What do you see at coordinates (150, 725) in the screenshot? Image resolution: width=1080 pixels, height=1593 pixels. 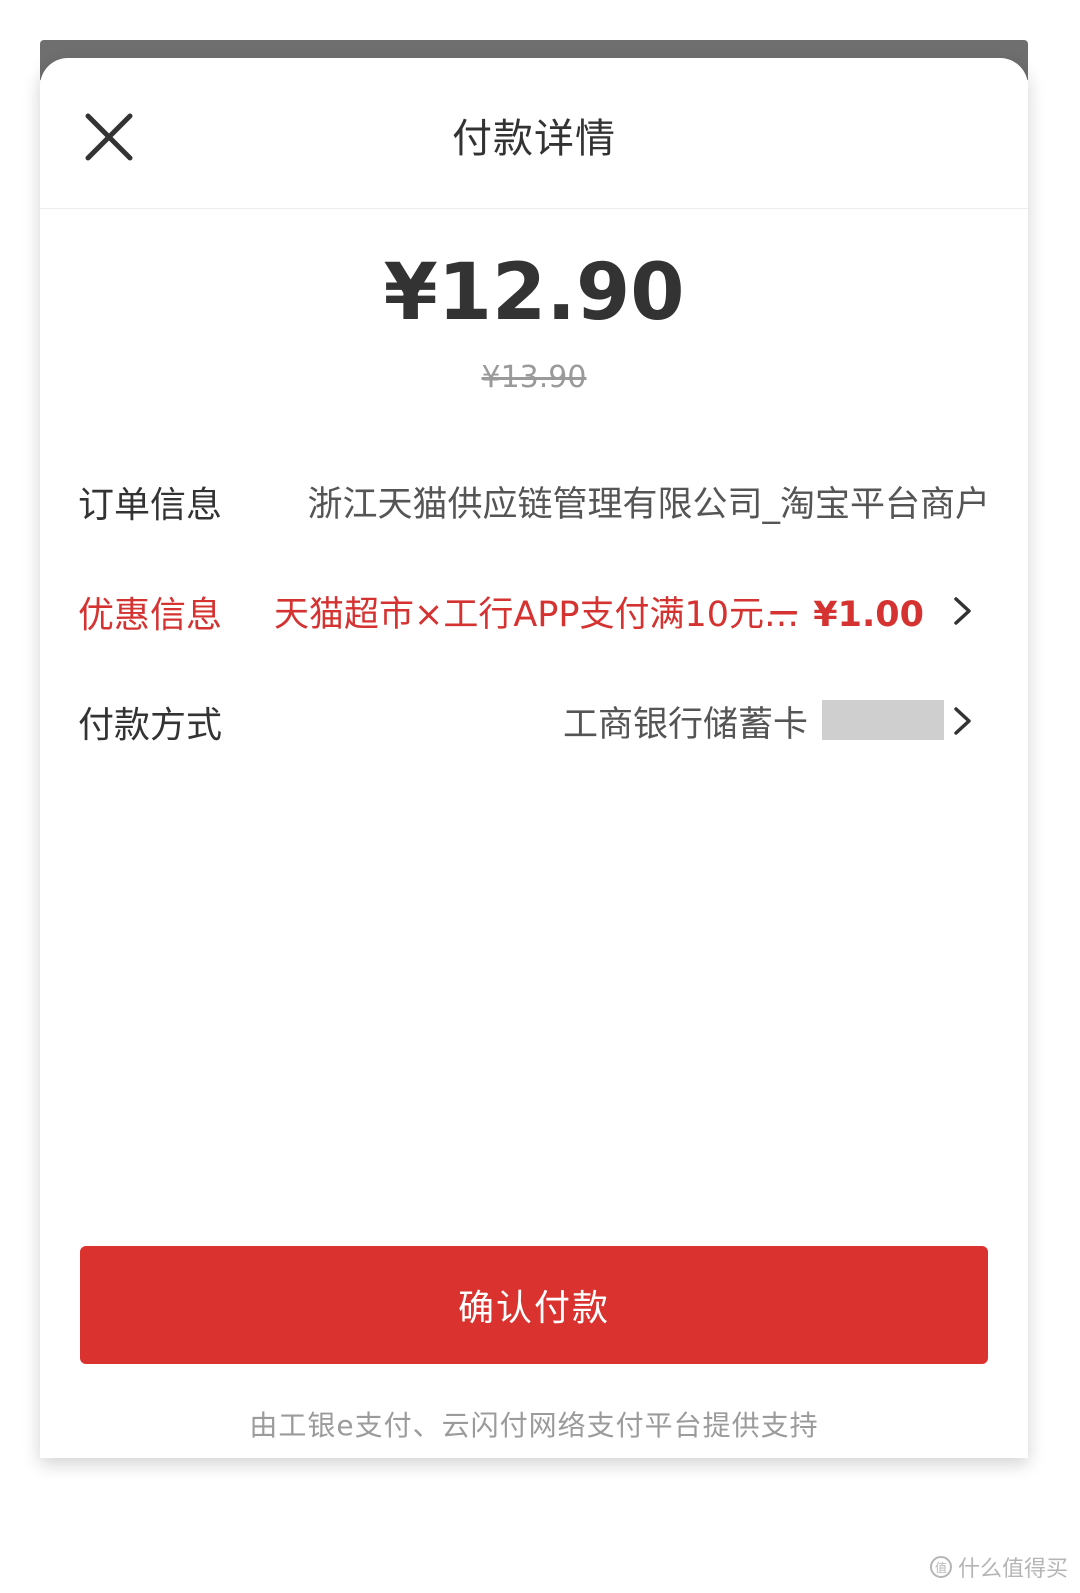 I see `payment-method-label: 付款方式` at bounding box center [150, 725].